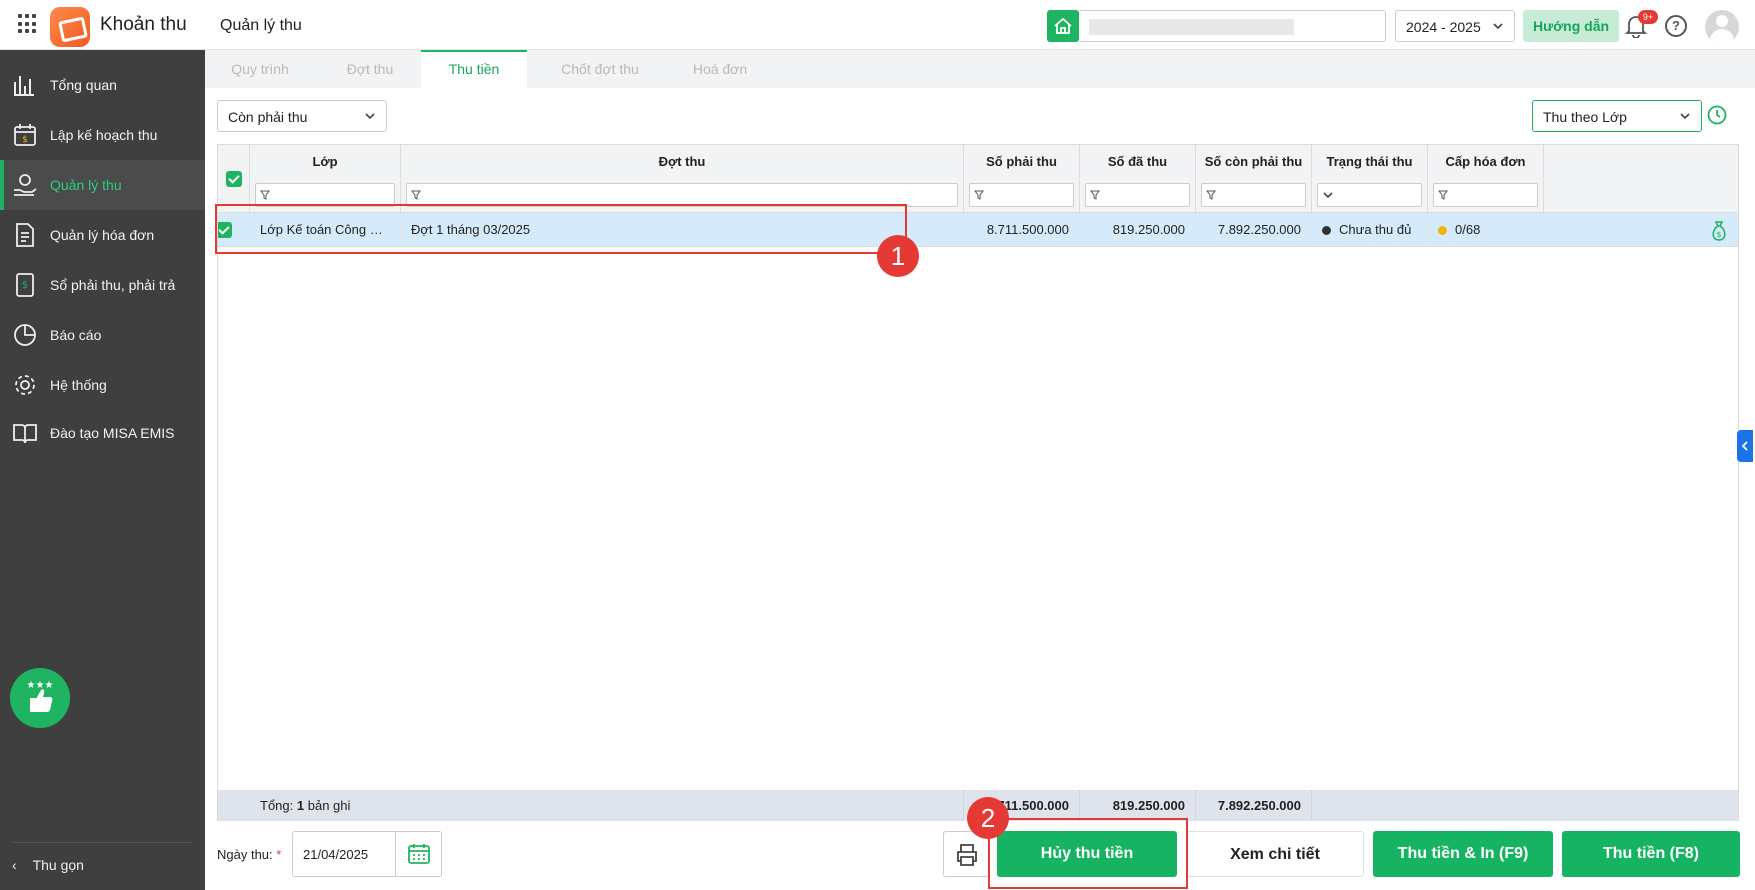  What do you see at coordinates (1463, 854) in the screenshot?
I see `collect-and-print-button: Thu tiền & In (F9)` at bounding box center [1463, 854].